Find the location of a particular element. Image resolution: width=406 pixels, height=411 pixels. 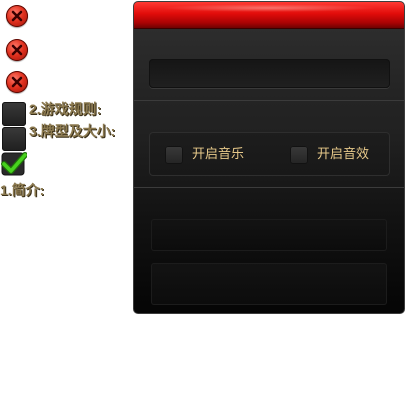

sound-effect-checkbox is located at coordinates (299, 155).